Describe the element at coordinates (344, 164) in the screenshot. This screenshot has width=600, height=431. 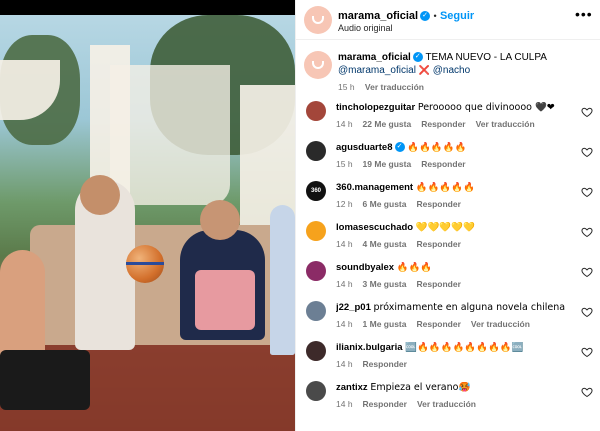
I see `comment-time: 15 h` at that location.